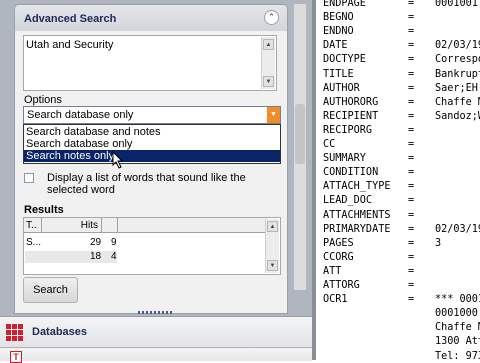  I want to click on field-name: DATE, so click(335, 46).